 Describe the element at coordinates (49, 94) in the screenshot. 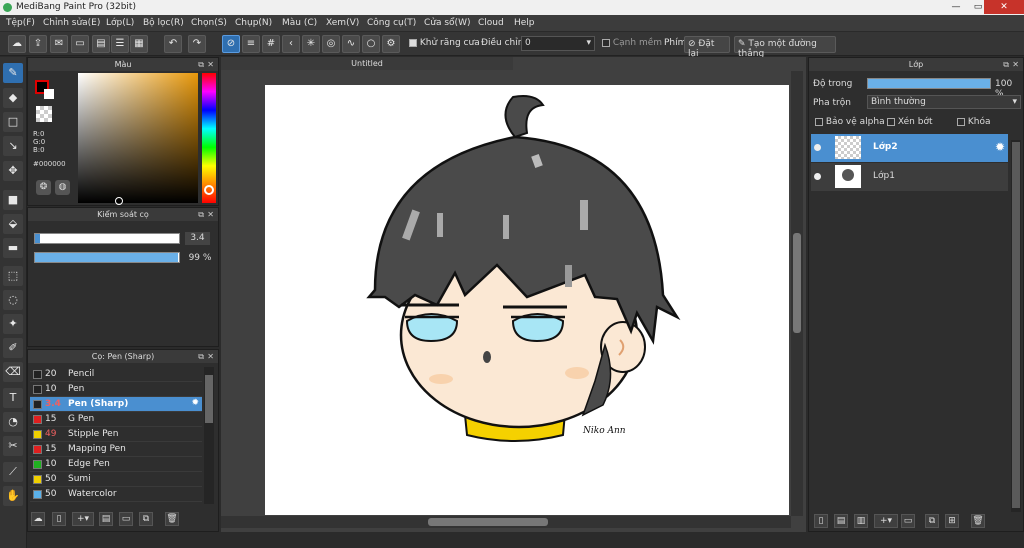

I see `background-color-swatch` at that location.